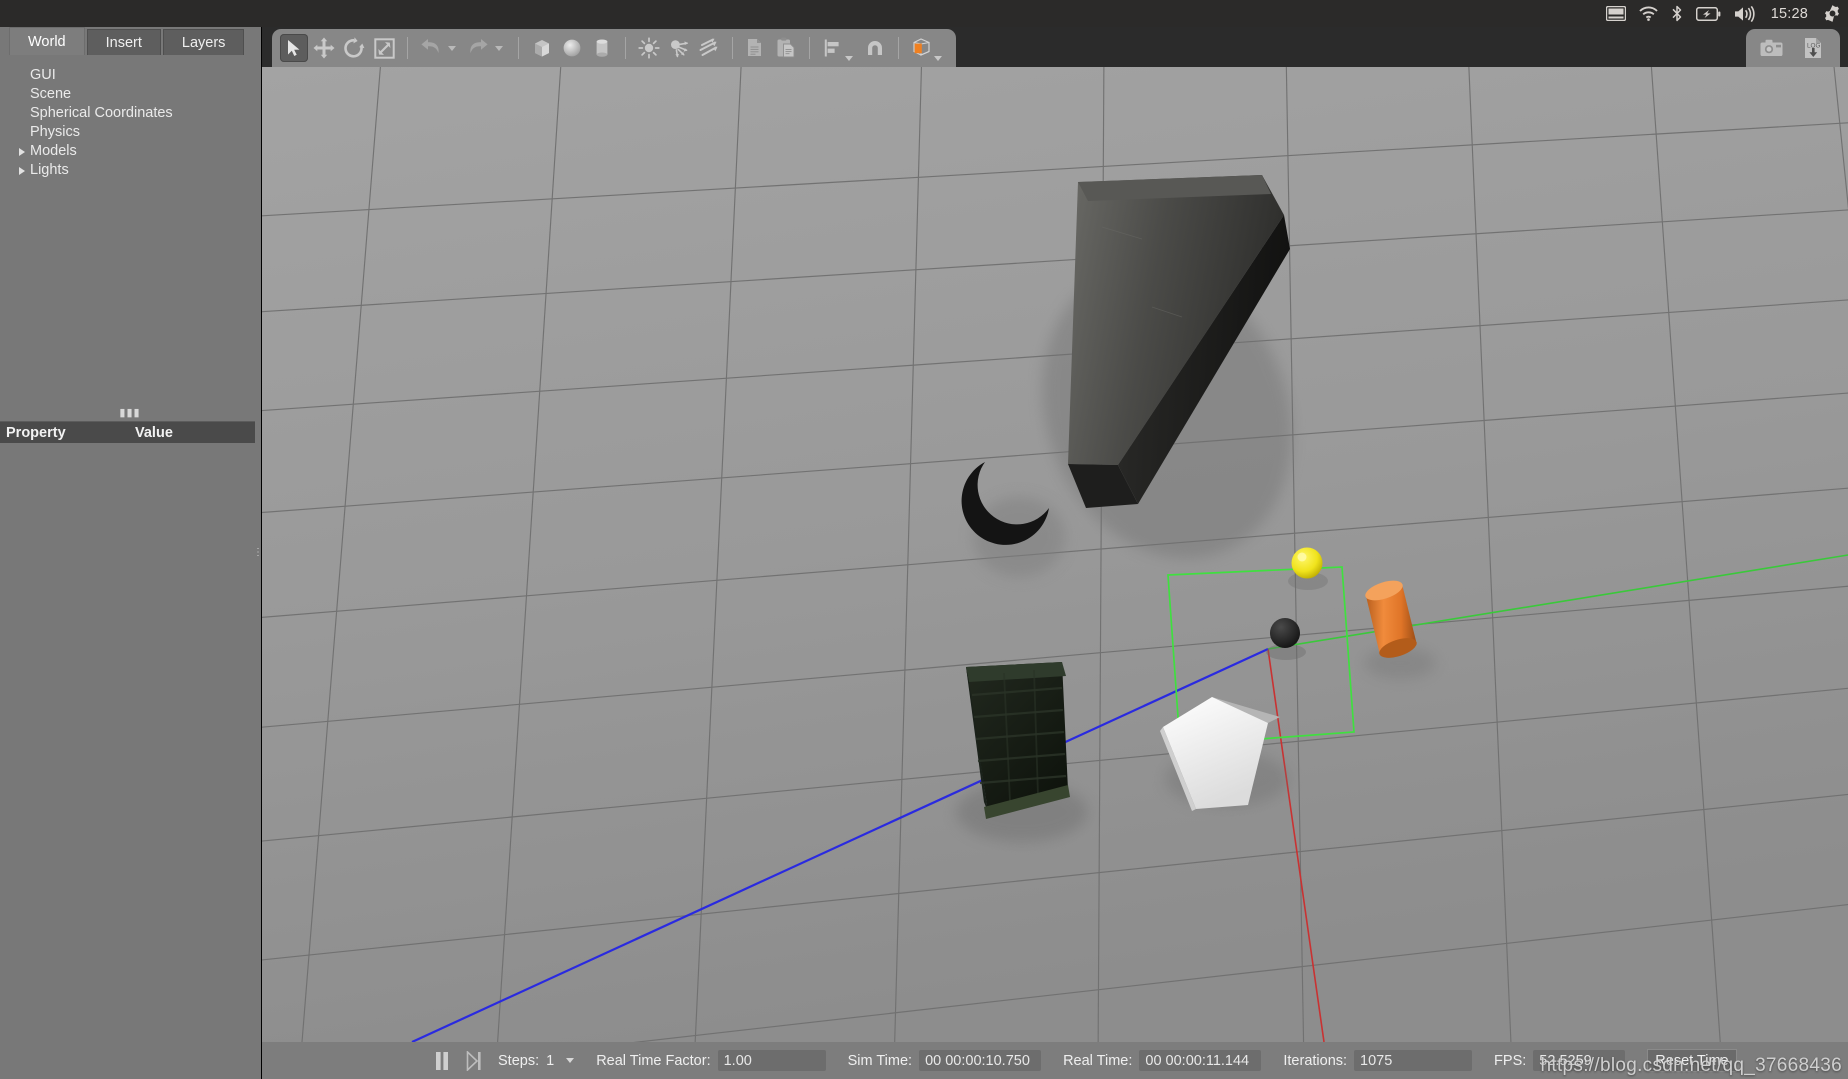 The width and height of the screenshot is (1848, 1079). Describe the element at coordinates (875, 48) in the screenshot. I see `snap-button` at that location.